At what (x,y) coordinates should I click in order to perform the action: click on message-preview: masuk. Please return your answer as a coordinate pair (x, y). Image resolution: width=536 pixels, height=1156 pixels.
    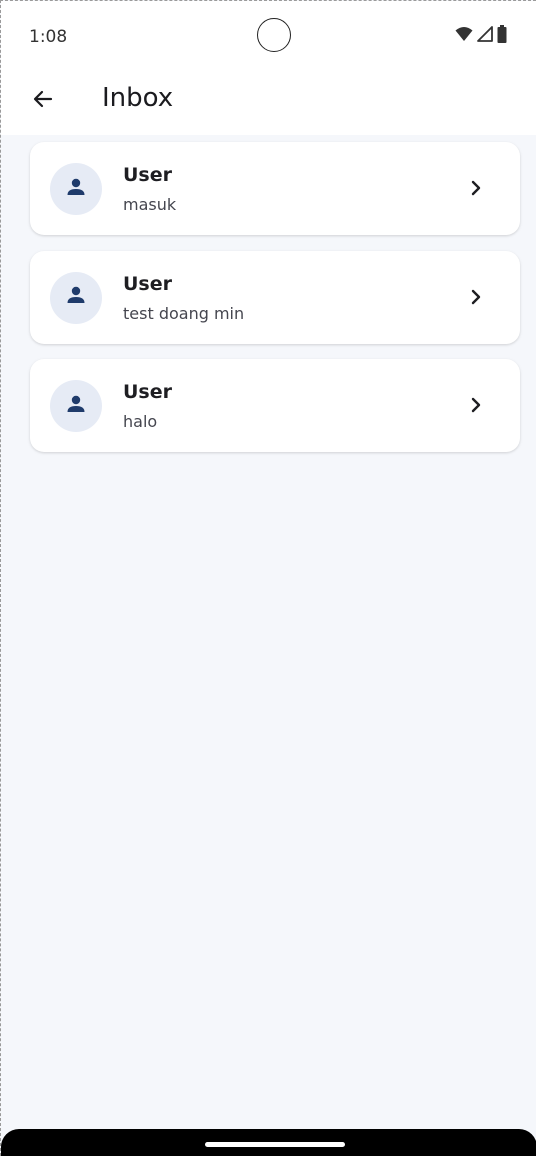
    Looking at the image, I should click on (150, 204).